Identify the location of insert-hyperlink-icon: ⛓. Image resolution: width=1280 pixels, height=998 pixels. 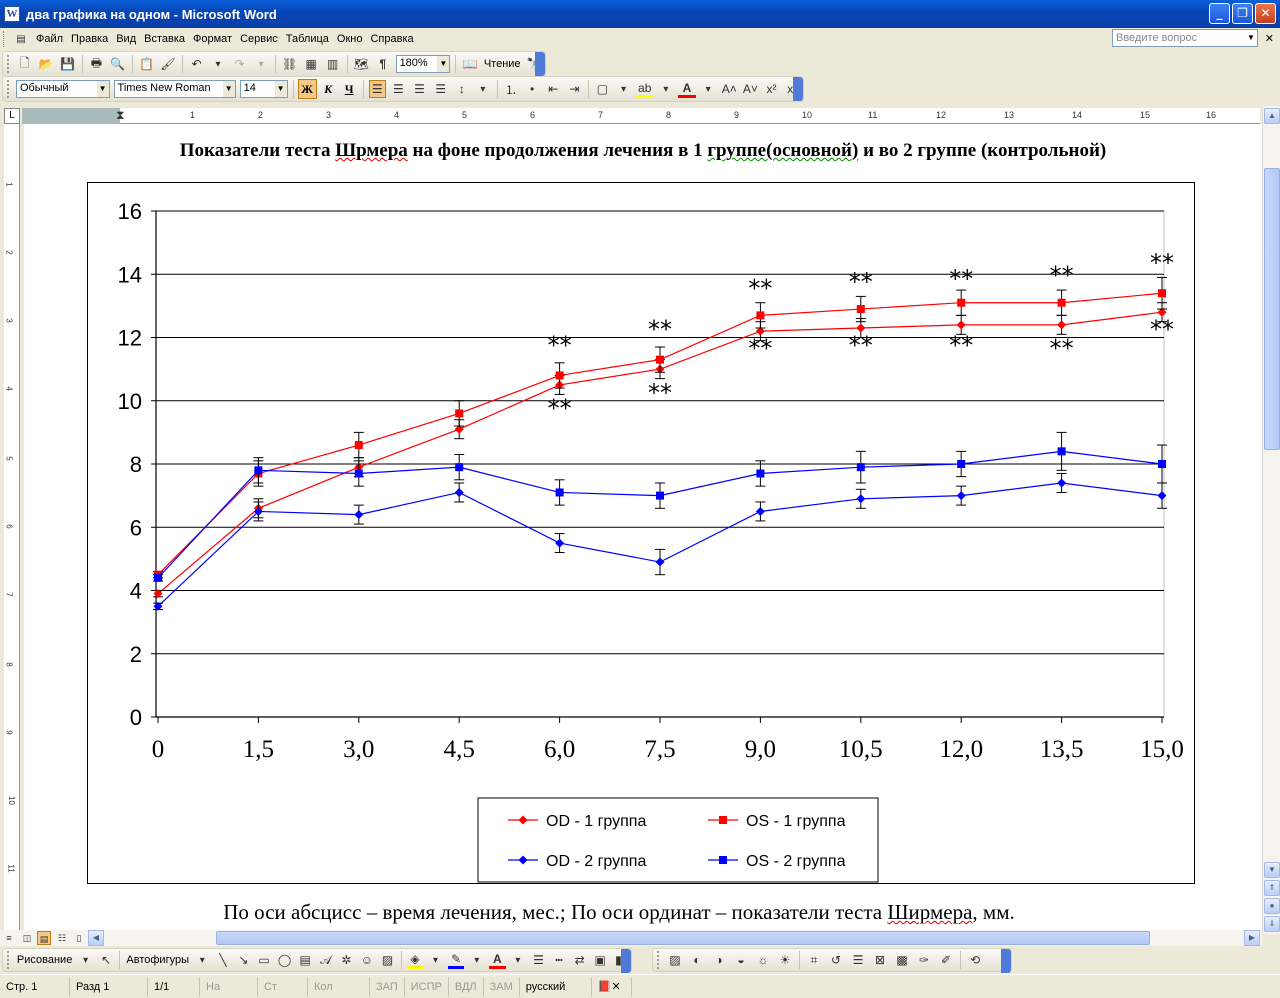
(290, 64).